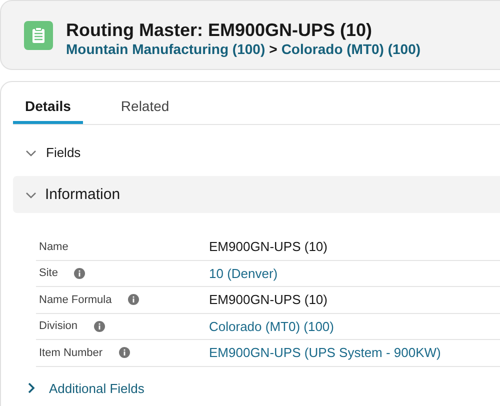 The height and width of the screenshot is (406, 500). Describe the element at coordinates (351, 49) in the screenshot. I see `breadcrumb-link: Colorado (MT0) (100)` at that location.